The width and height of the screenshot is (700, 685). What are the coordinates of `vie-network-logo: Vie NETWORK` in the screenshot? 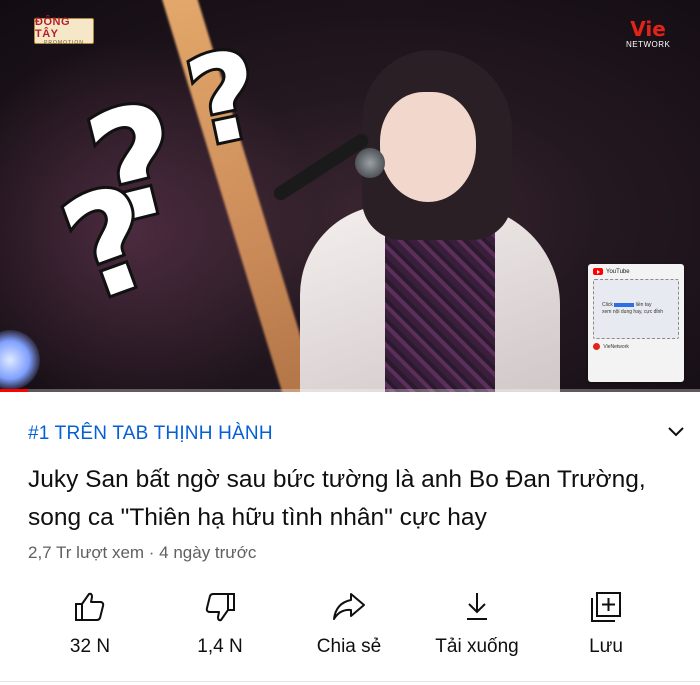 It's located at (648, 34).